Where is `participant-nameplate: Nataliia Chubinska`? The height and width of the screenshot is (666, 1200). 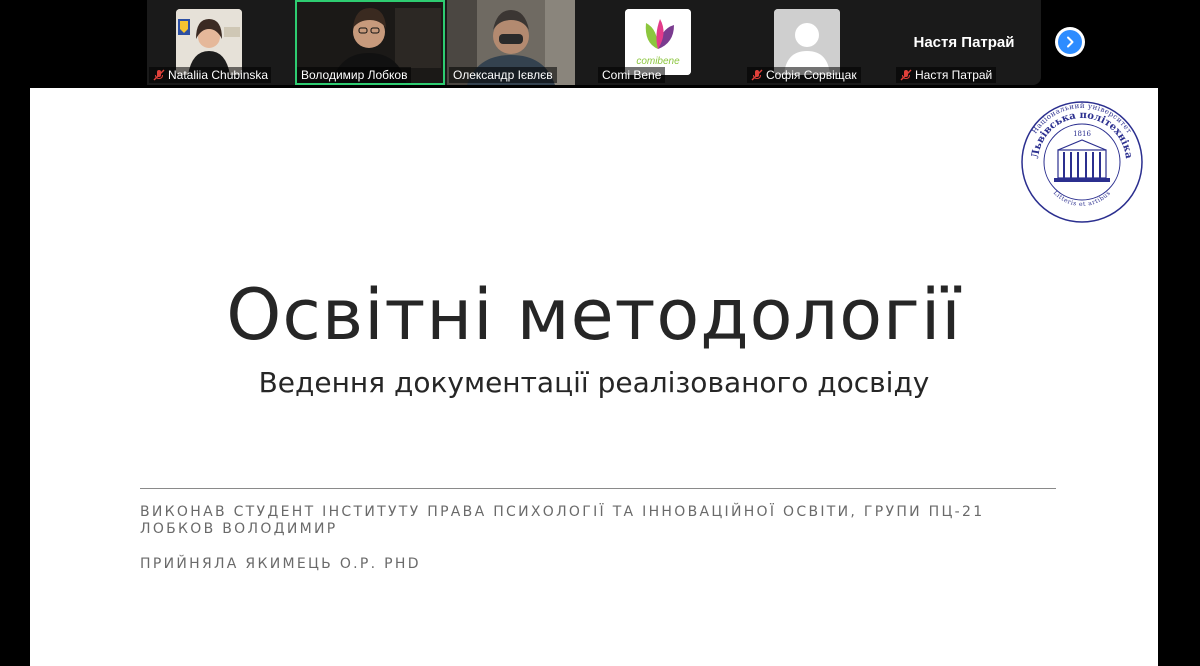
participant-nameplate: Nataliia Chubinska is located at coordinates (210, 75).